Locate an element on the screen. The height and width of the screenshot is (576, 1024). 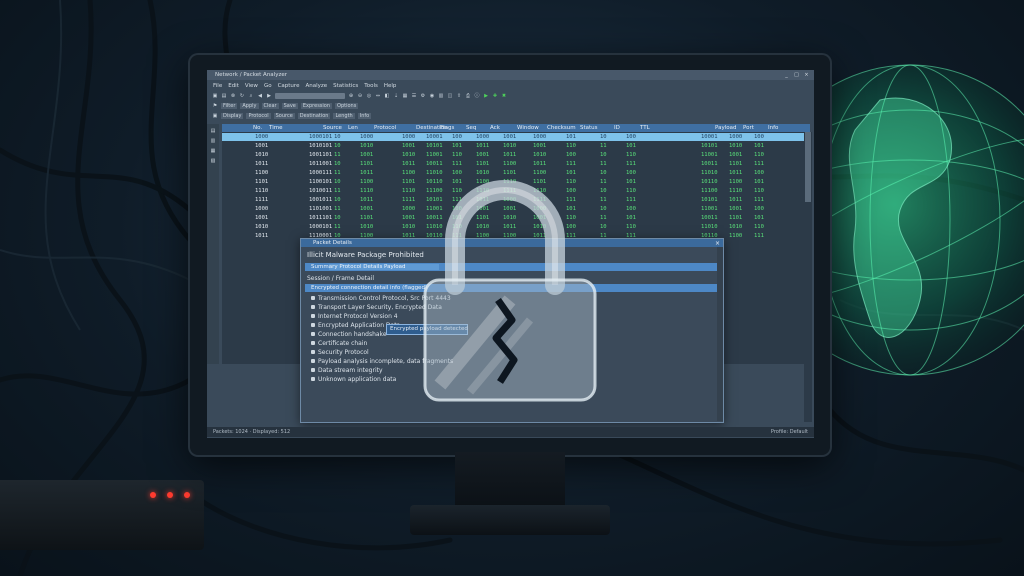
dialog-scrollbar is located at coordinates (720, 334).